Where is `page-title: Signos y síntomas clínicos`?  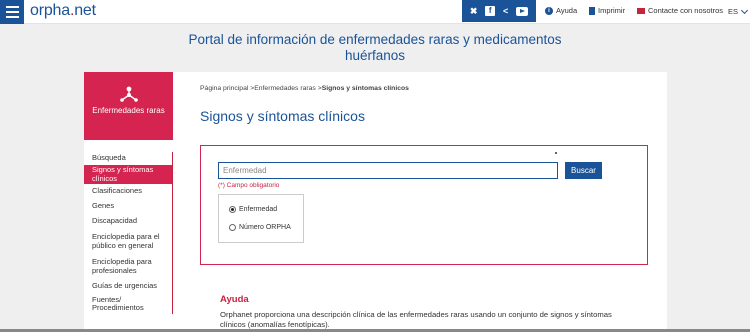
page-title: Signos y síntomas clínicos is located at coordinates (282, 116).